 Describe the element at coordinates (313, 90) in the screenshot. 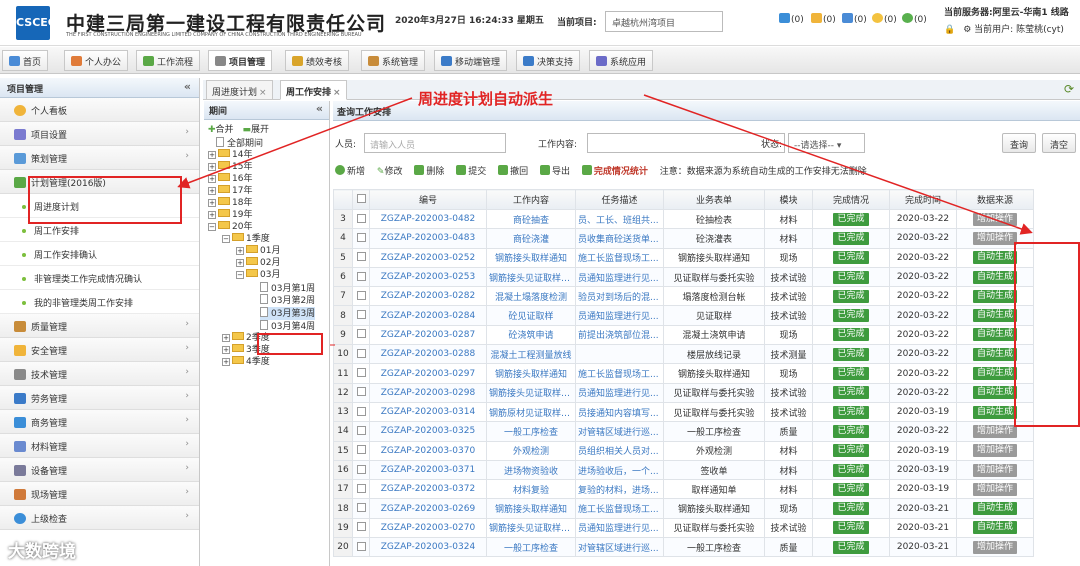

I see `tab-weekly-work: 周工作安排 ×` at that location.